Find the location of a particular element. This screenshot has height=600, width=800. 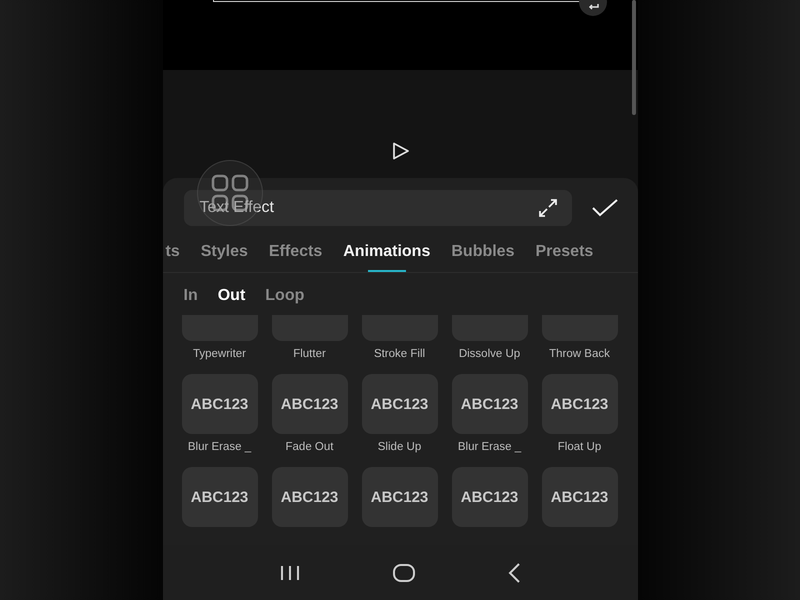

recent-apps-icon is located at coordinates (289, 572).